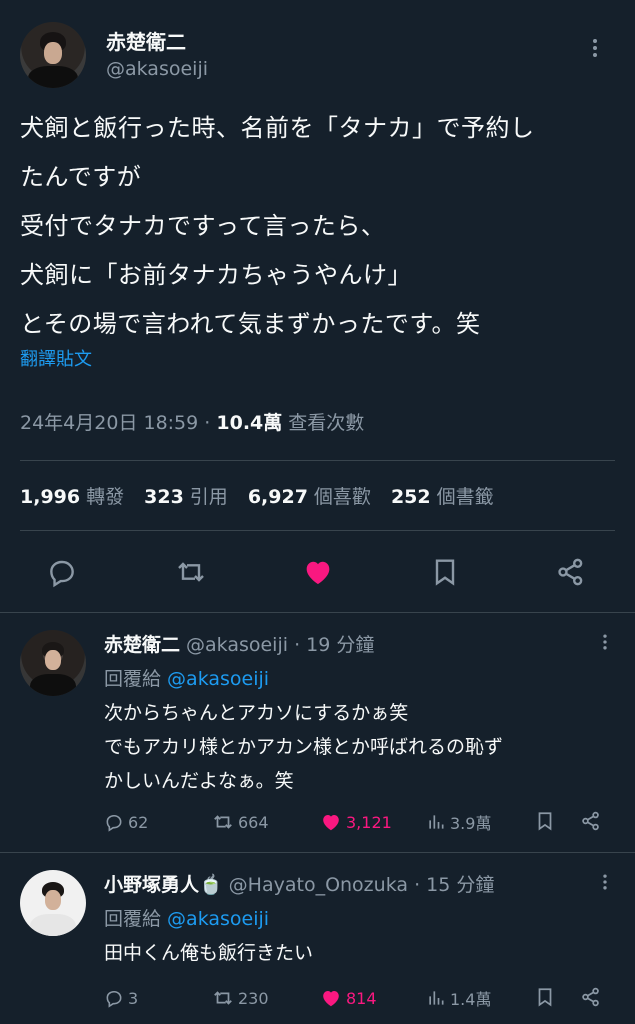 This screenshot has width=635, height=1024. I want to click on author-handle: @Hayato_Onozuka, so click(318, 885).